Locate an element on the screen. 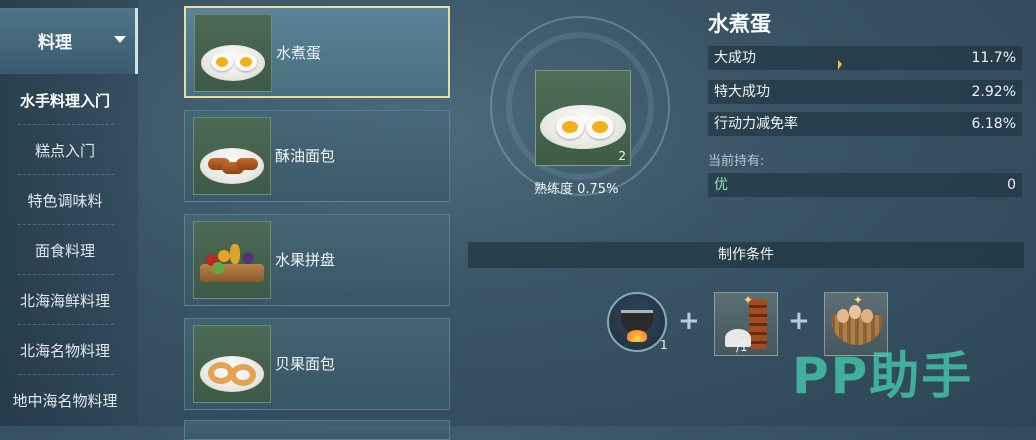 The image size is (1036, 440). boiled-egg-icon is located at coordinates (233, 53).